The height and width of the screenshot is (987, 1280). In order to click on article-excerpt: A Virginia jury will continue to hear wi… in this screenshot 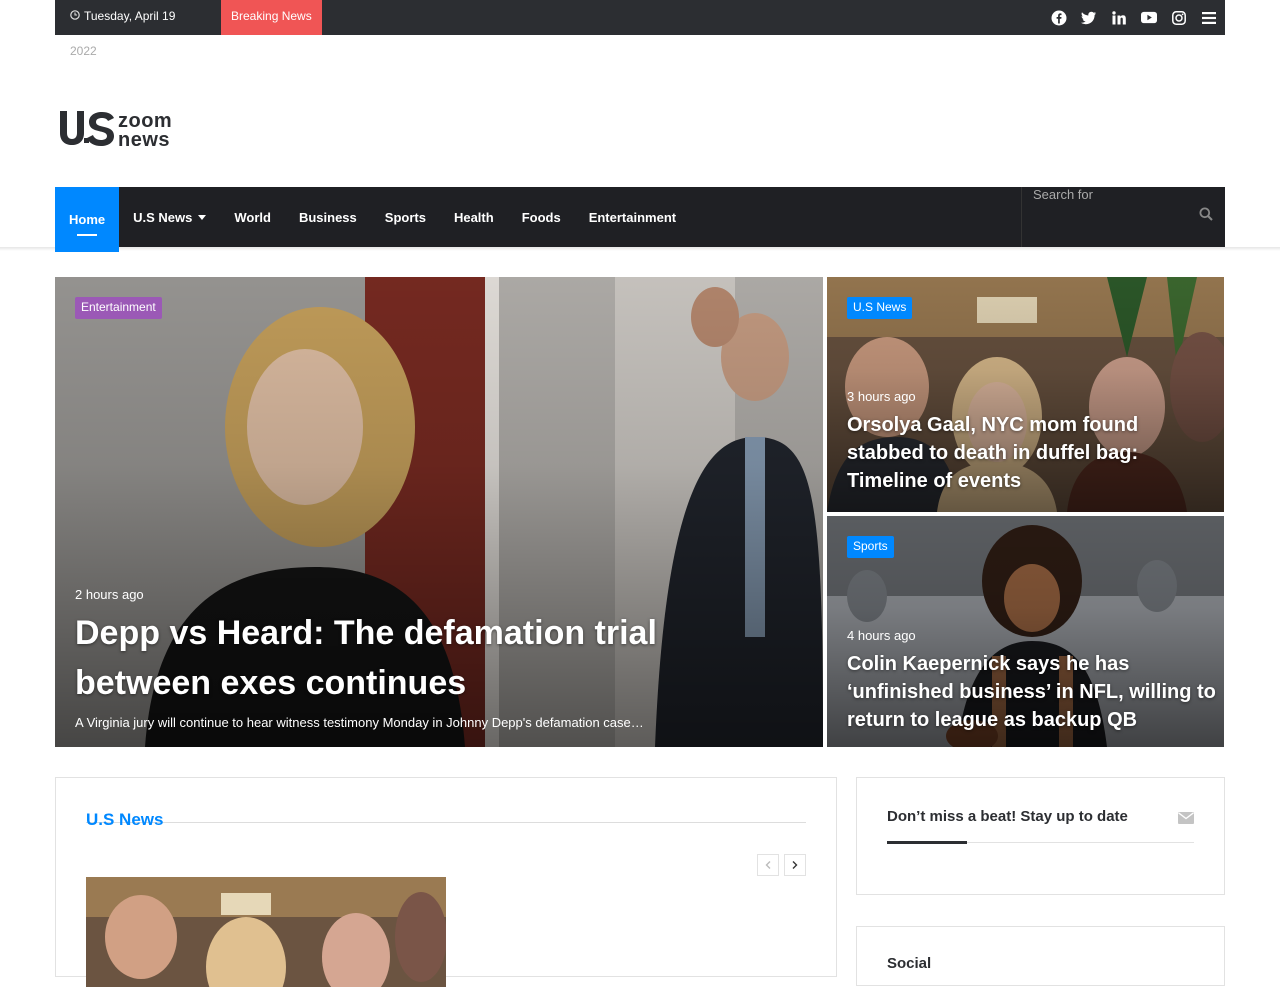, I will do `click(359, 722)`.